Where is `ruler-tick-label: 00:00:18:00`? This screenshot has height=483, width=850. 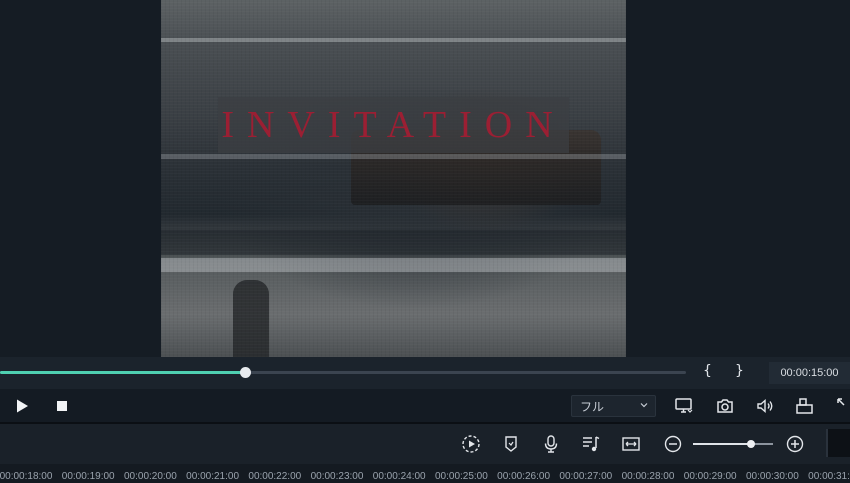
ruler-tick-label: 00:00:18:00 is located at coordinates (26, 476).